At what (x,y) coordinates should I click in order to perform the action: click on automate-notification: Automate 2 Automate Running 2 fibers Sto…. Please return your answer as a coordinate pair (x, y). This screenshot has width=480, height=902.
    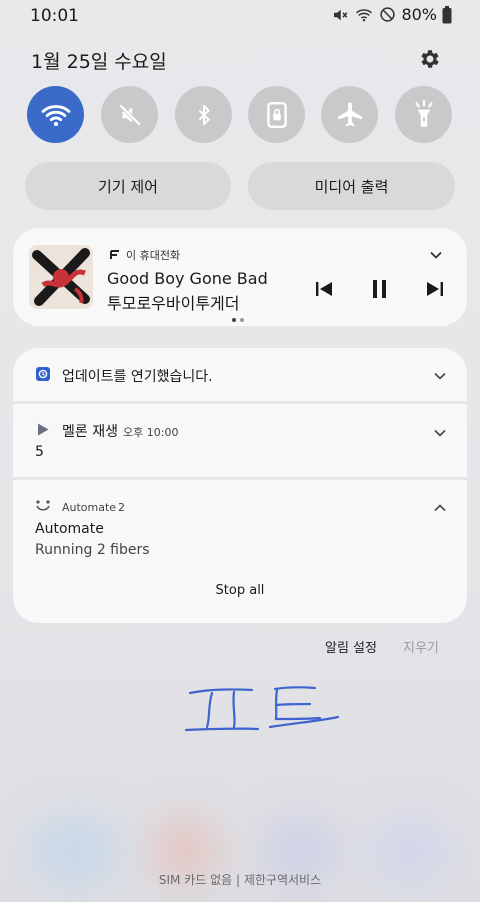
    Looking at the image, I should click on (240, 551).